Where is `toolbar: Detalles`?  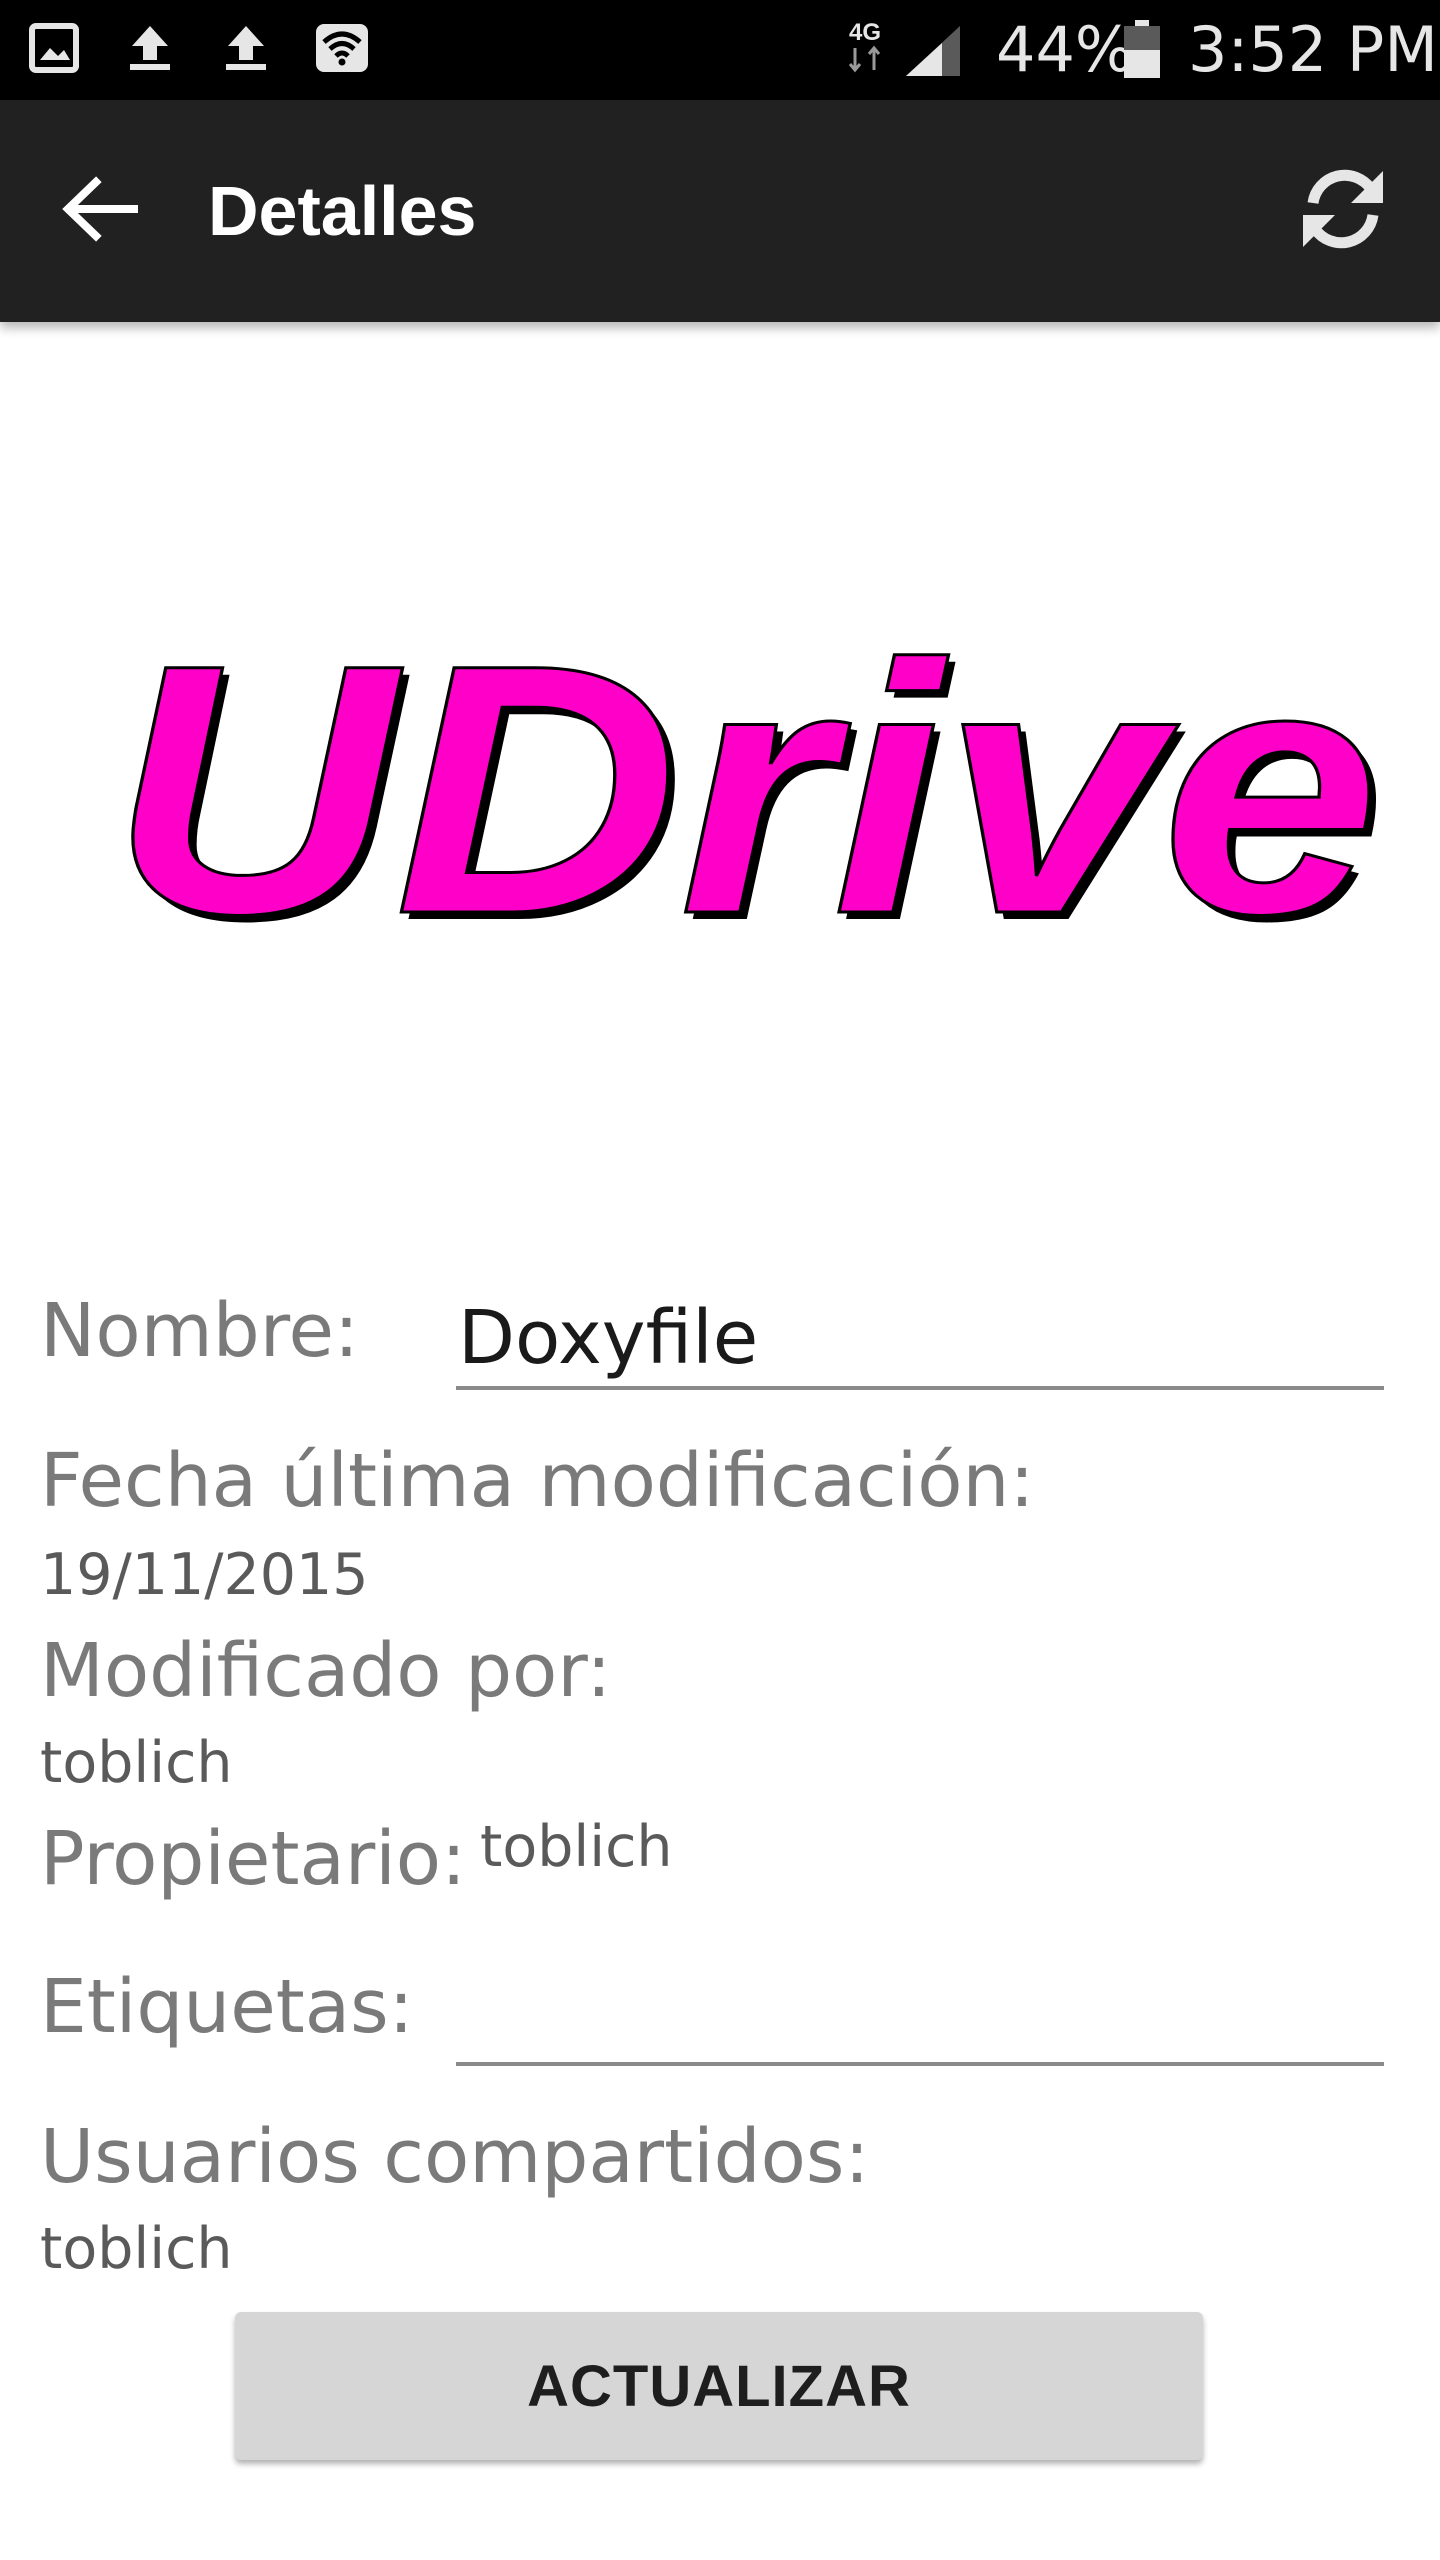 toolbar: Detalles is located at coordinates (720, 211).